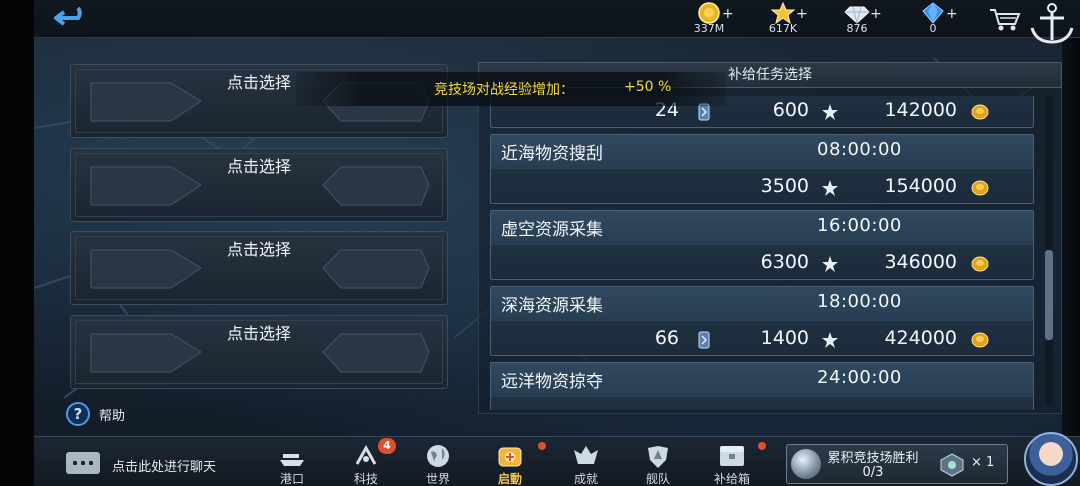  I want to click on diamond-resource: + 876, so click(857, 19).